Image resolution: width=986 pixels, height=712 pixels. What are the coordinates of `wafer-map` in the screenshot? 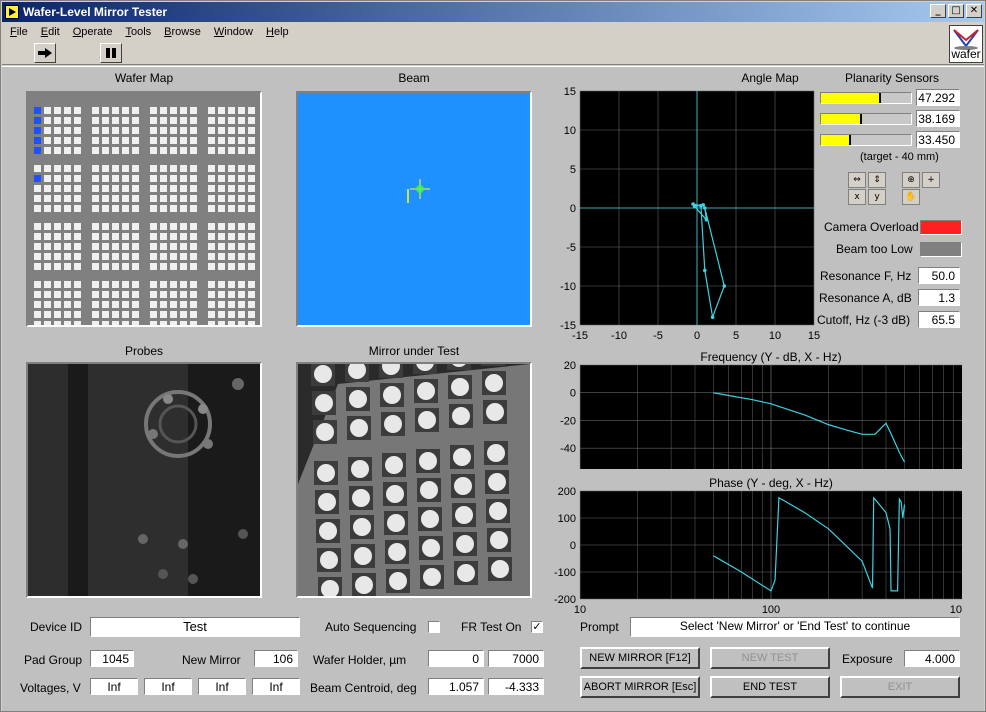 It's located at (144, 209).